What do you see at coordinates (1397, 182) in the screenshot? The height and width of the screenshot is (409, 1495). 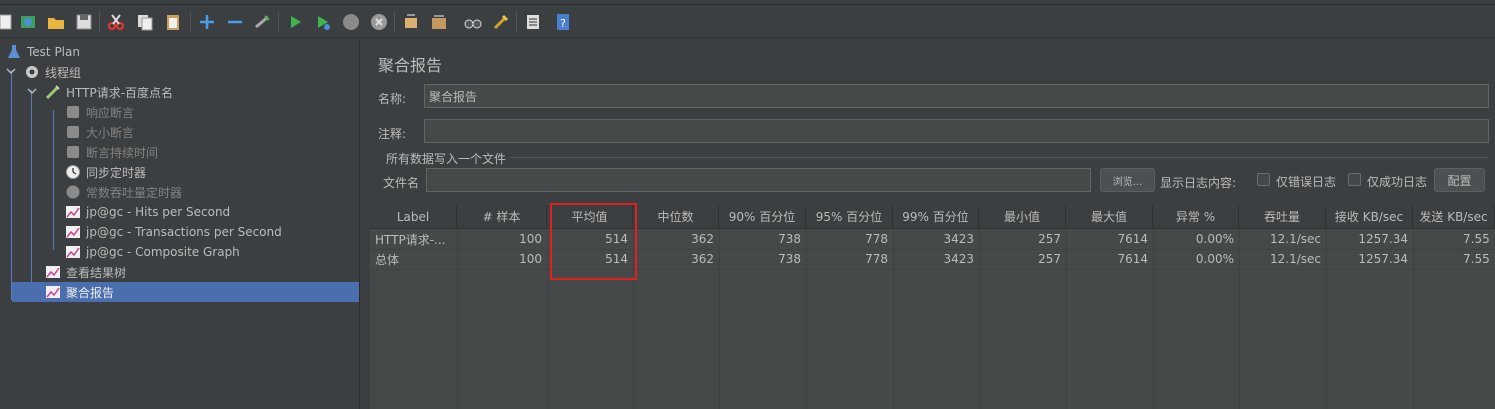 I see `success-only-label: 仅成功日志` at bounding box center [1397, 182].